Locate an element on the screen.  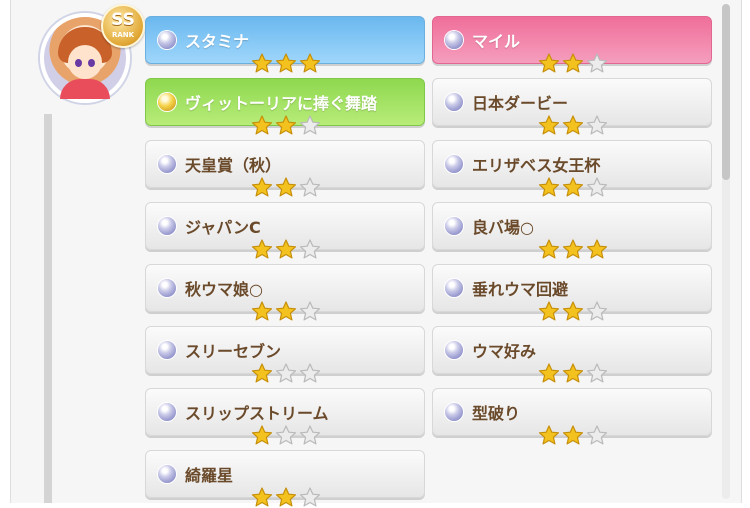
rank-badge: SS RANK is located at coordinates (123, 26).